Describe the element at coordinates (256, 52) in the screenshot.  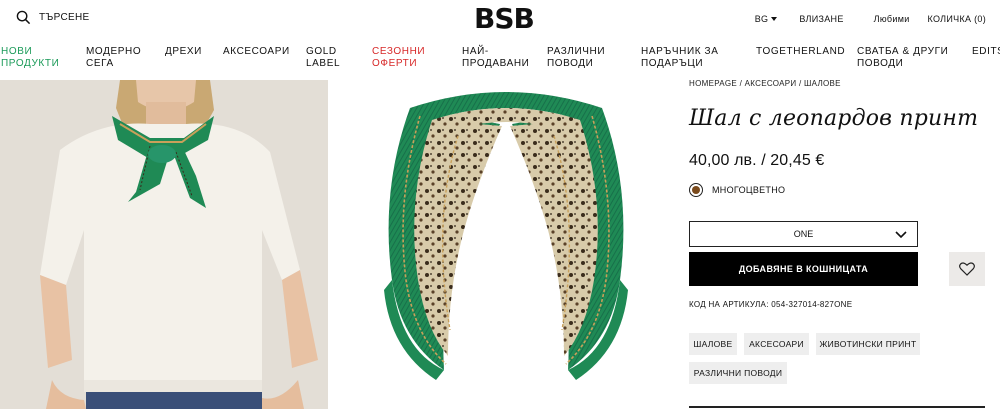
I see `nav-item-accessories: АКСЕСОАРИ` at that location.